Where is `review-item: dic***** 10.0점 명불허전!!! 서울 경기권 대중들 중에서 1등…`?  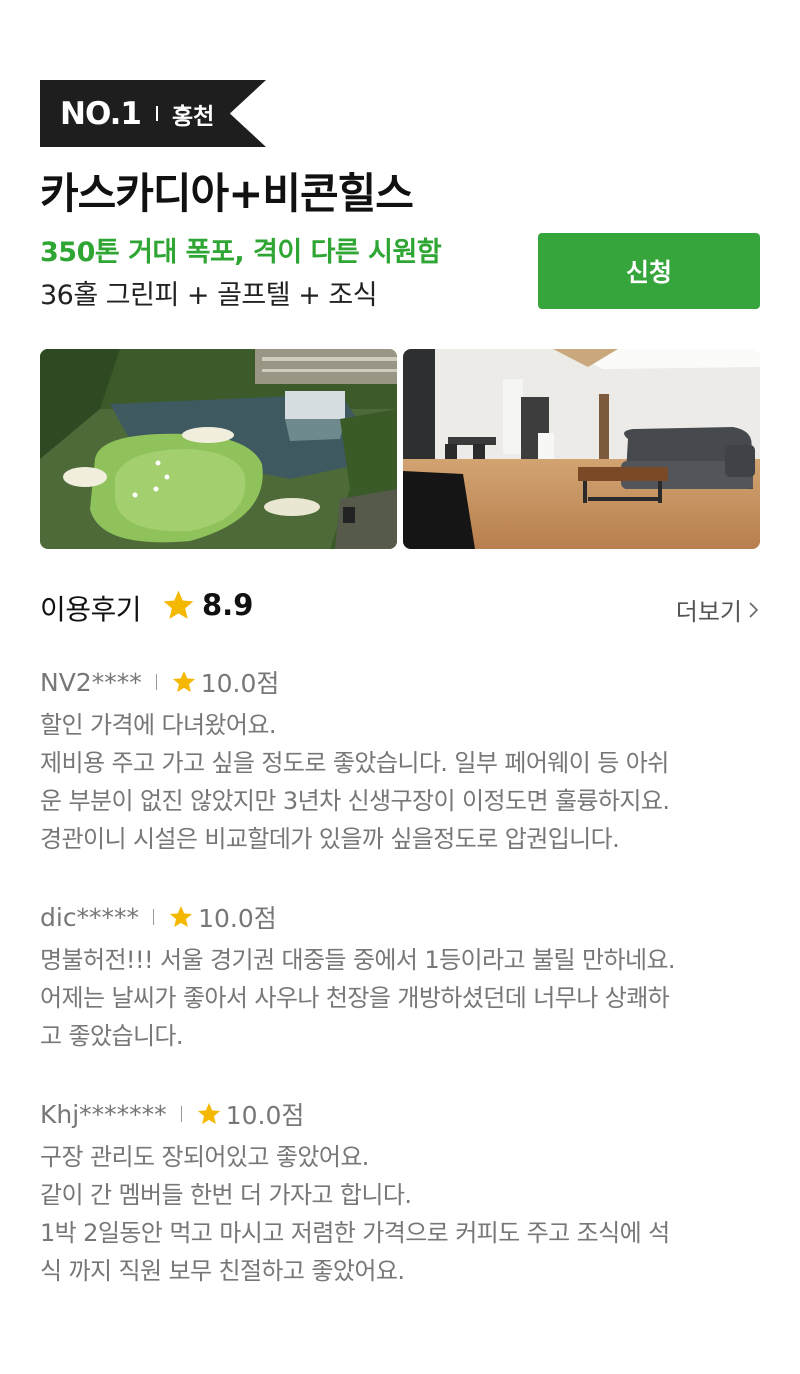
review-item: dic***** 10.0점 명불허전!!! 서울 경기권 대중들 중에서 1등… is located at coordinates (400, 977).